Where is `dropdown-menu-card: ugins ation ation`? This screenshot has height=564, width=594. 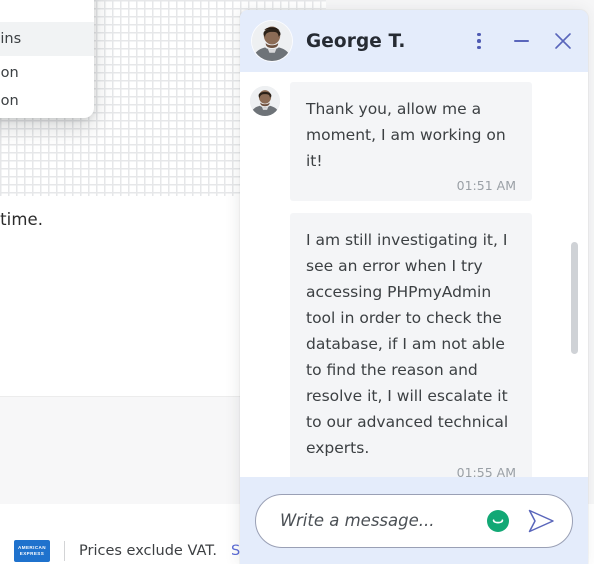
dropdown-menu-card: ugins ation ation is located at coordinates (47, 59).